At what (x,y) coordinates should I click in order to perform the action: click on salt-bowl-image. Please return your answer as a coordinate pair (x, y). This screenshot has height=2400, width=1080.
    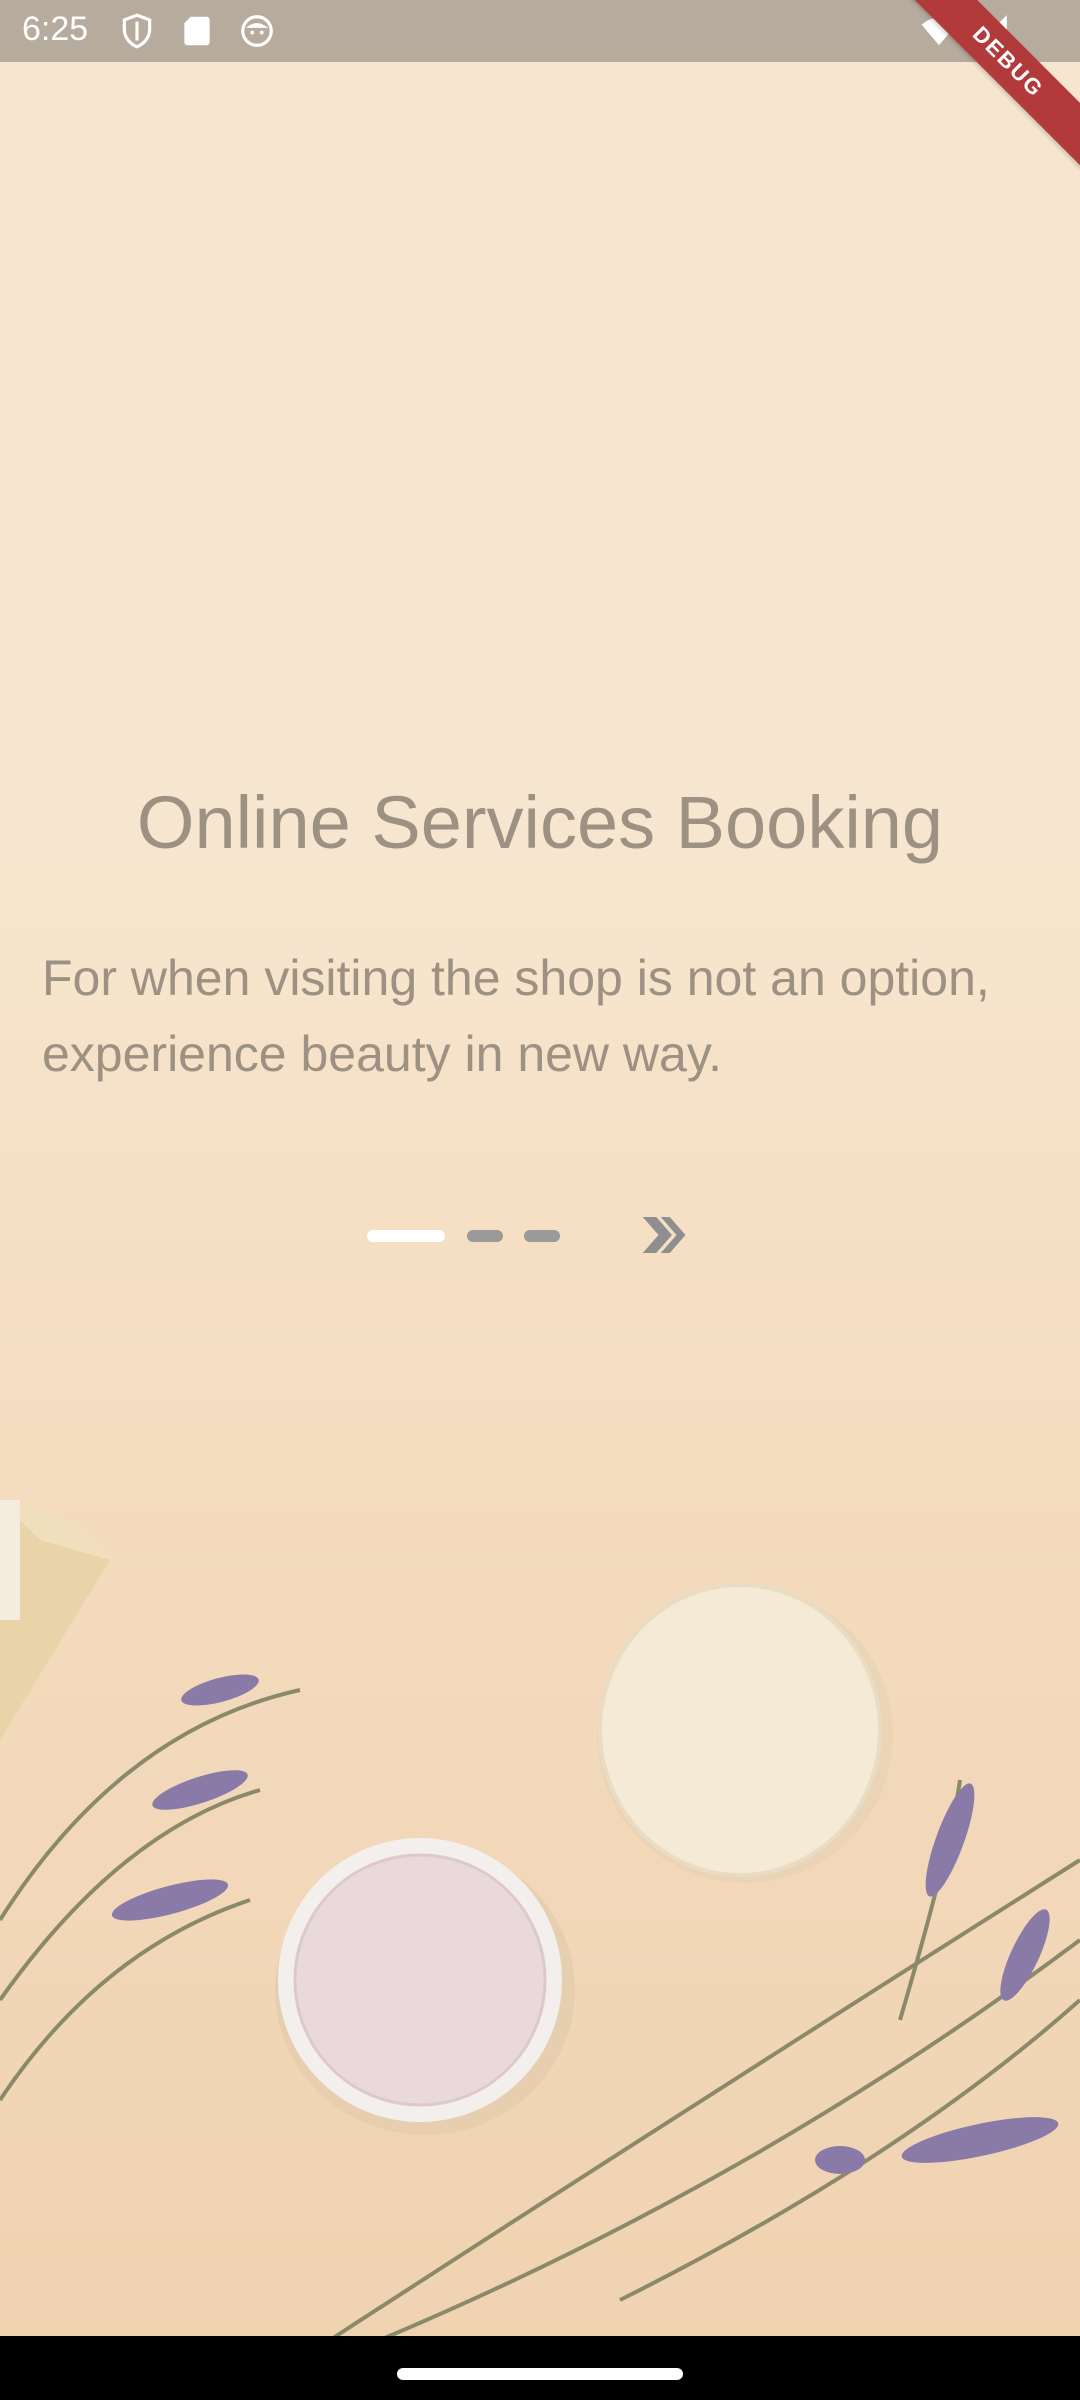
    Looking at the image, I should click on (425, 1986).